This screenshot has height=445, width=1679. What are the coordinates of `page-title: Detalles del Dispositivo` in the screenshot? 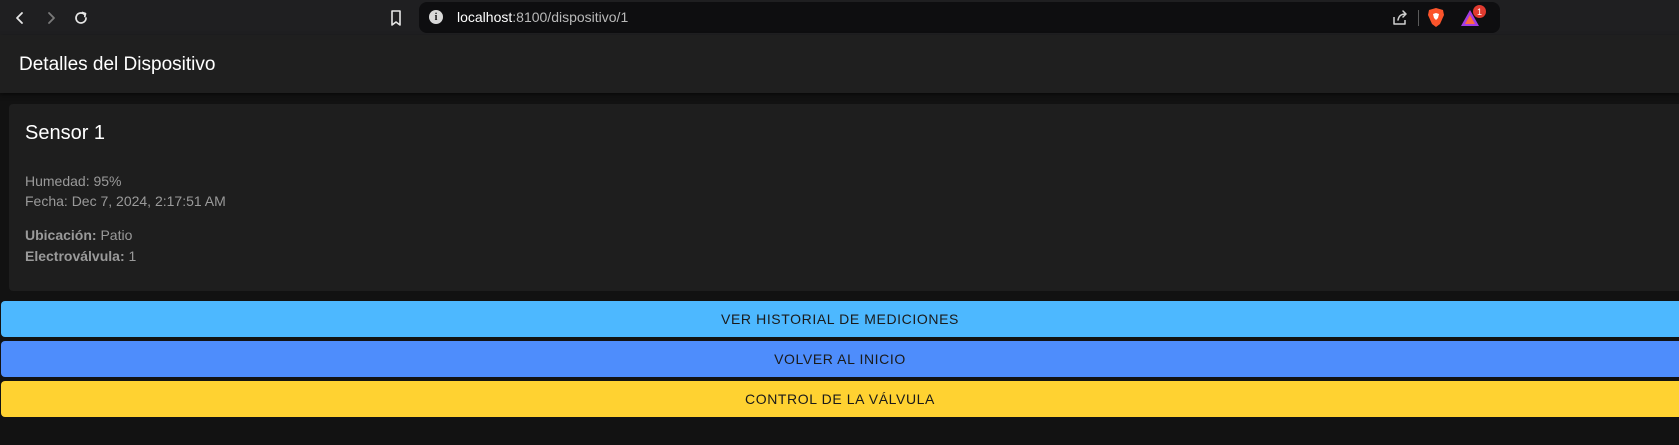 It's located at (117, 64).